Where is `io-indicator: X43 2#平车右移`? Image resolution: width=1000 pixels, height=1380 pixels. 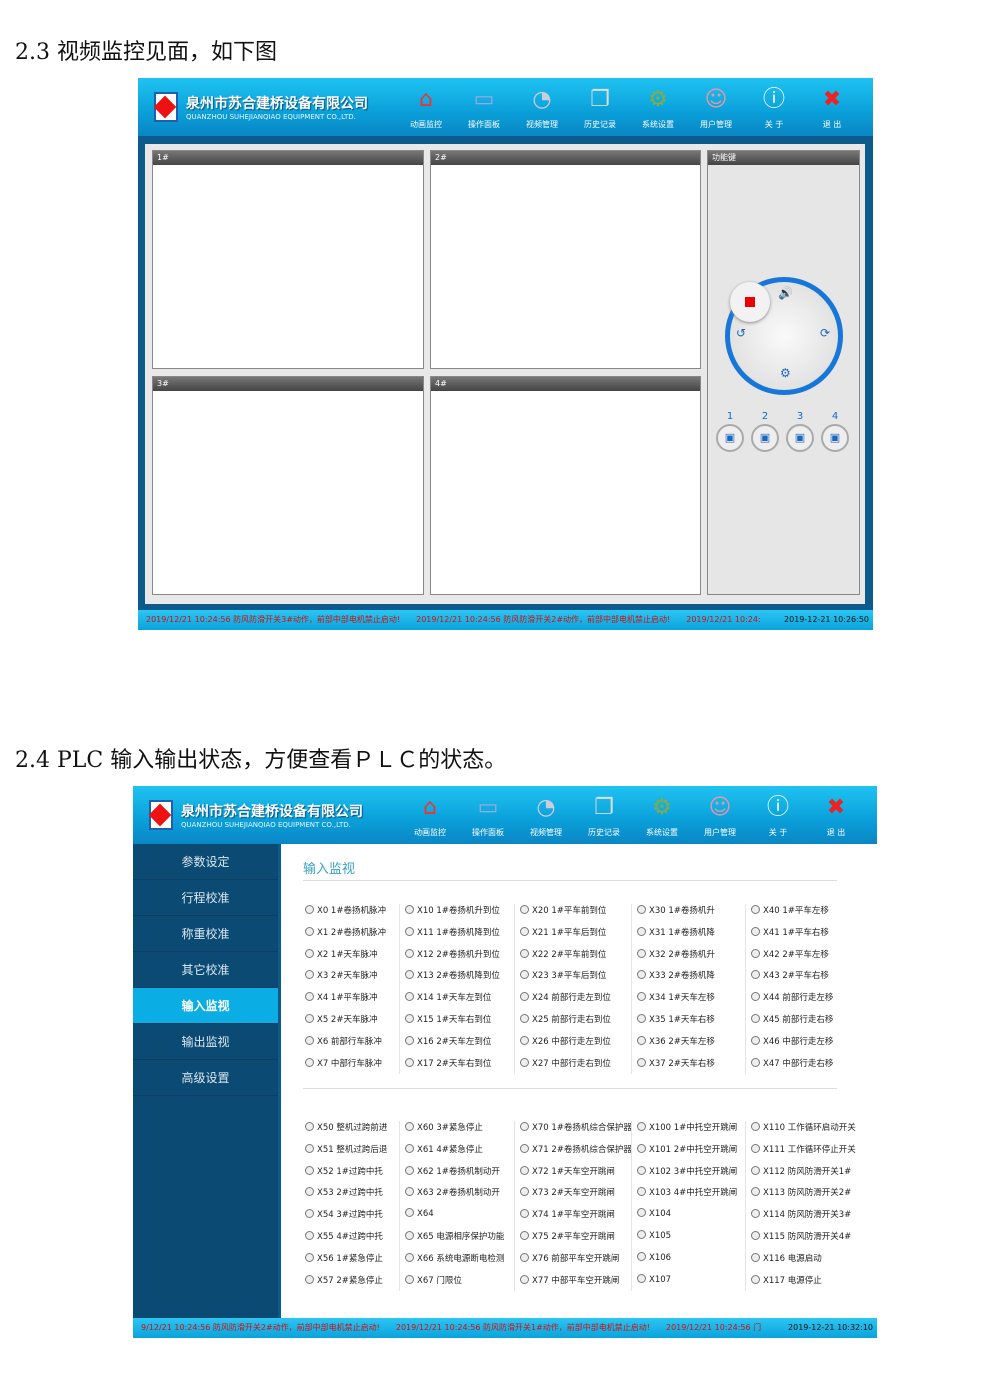 io-indicator: X43 2#平车右移 is located at coordinates (790, 975).